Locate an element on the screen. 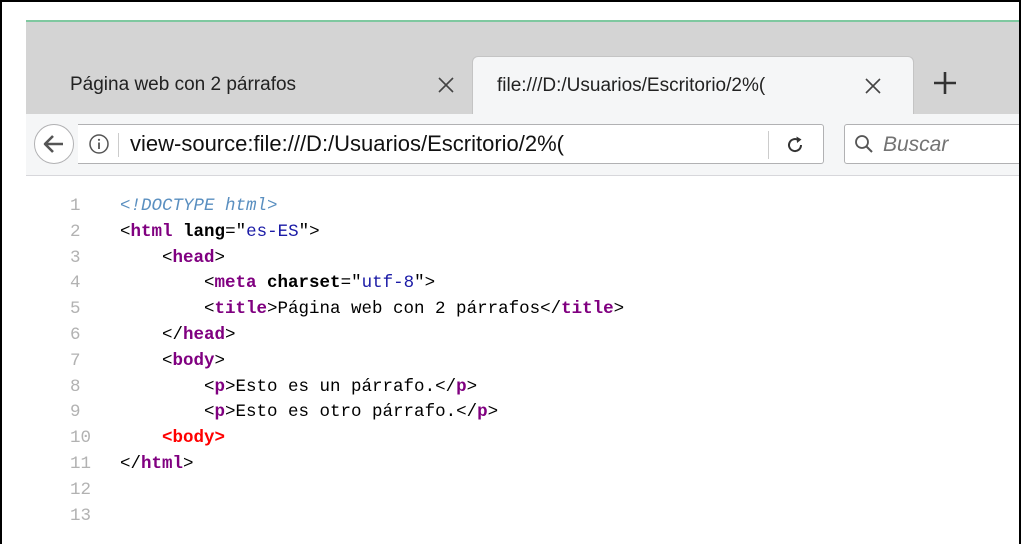 The height and width of the screenshot is (546, 1024). reload-icon is located at coordinates (795, 145).